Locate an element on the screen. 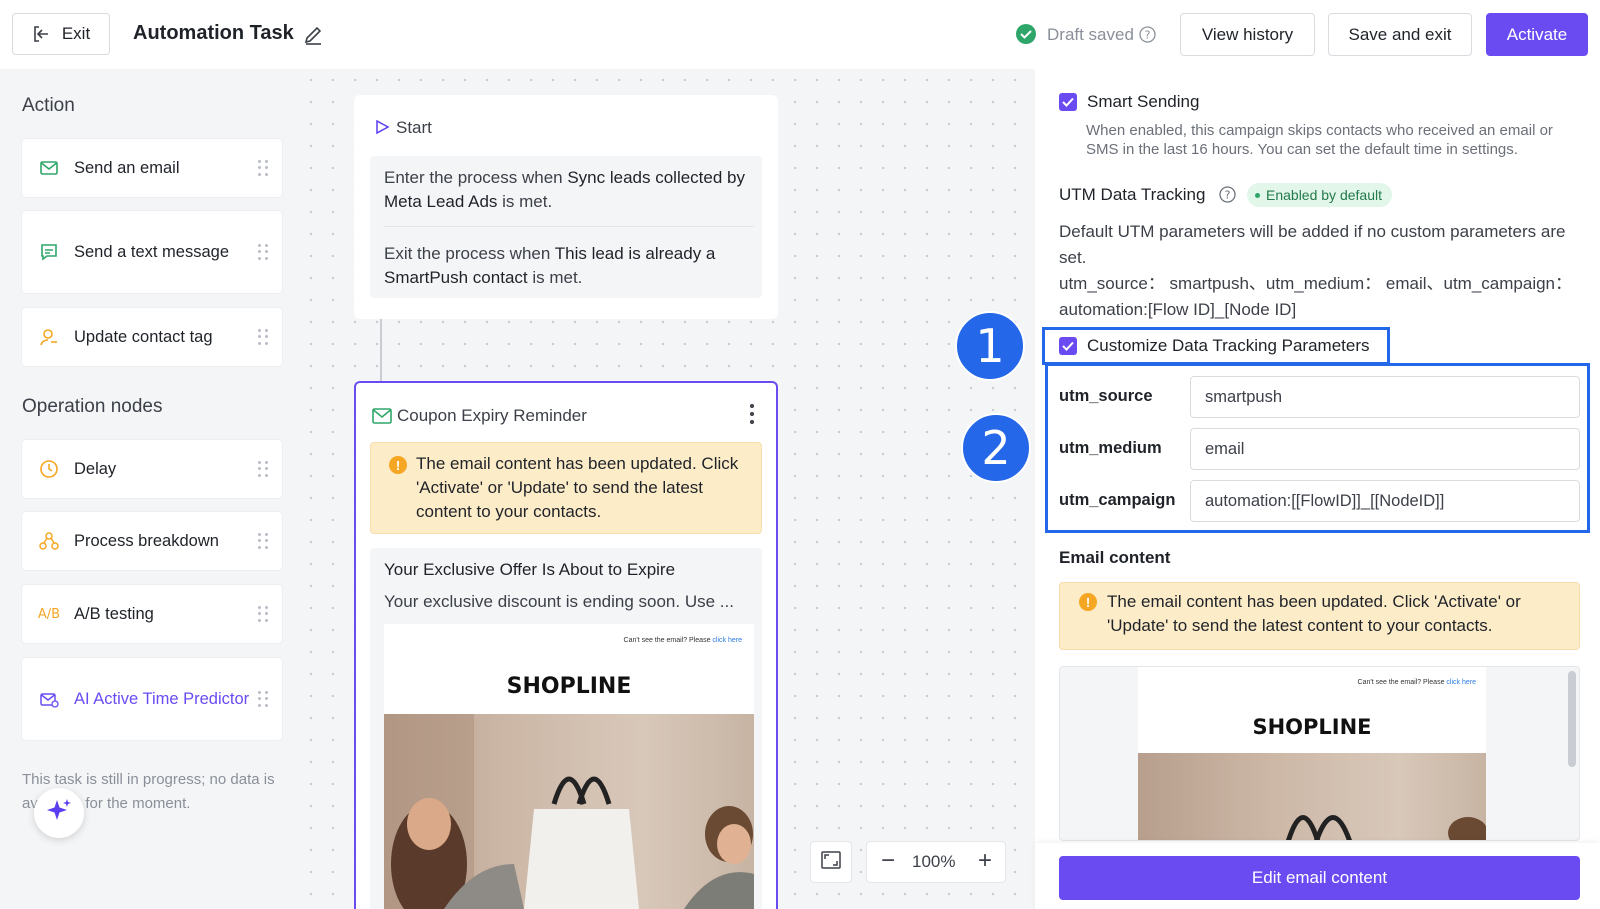 Image resolution: width=1600 pixels, height=909 pixels. utm-heading: UTM Data Tracking is located at coordinates (1132, 194).